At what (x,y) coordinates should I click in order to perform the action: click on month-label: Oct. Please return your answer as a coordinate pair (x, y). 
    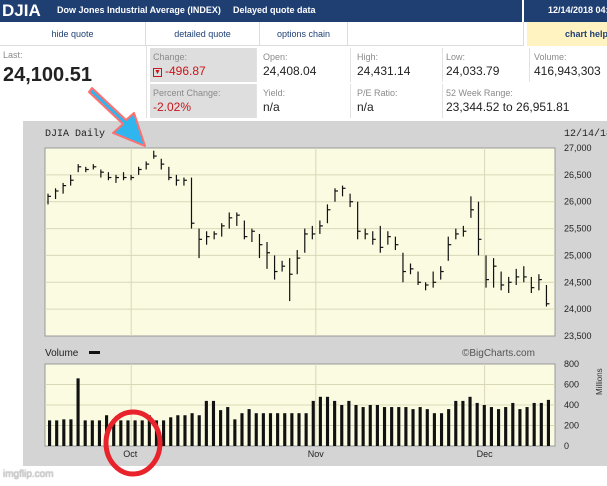
    Looking at the image, I should click on (130, 454).